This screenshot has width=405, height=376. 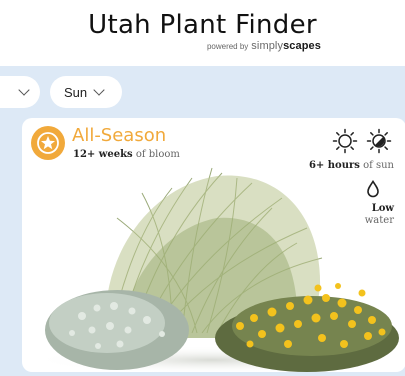 What do you see at coordinates (378, 165) in the screenshot?
I see `sun-suffix: of sun` at bounding box center [378, 165].